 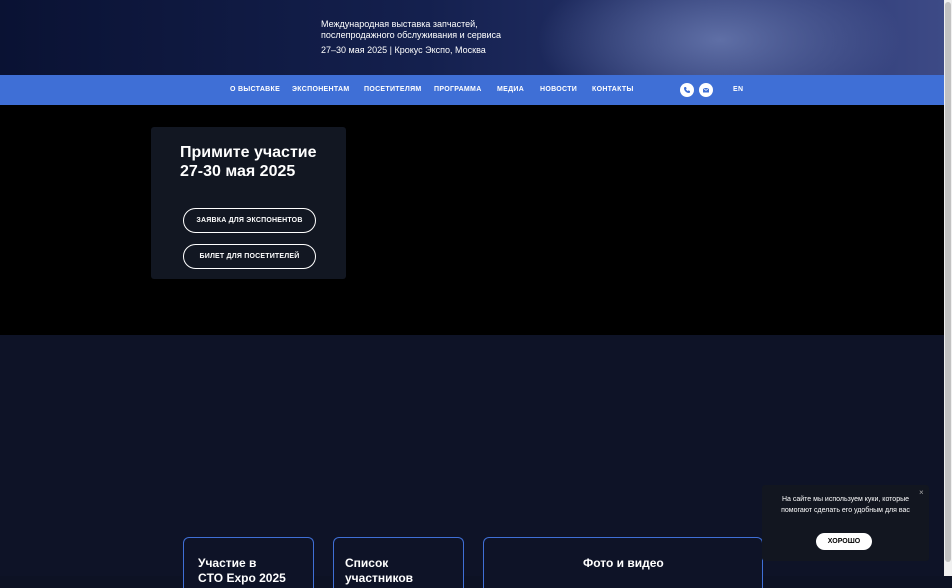 I want to click on visitor-ticket-button: БИЛЕТ ДЛЯ ПОСЕТИТЕЛЕЙ, so click(x=249, y=256).